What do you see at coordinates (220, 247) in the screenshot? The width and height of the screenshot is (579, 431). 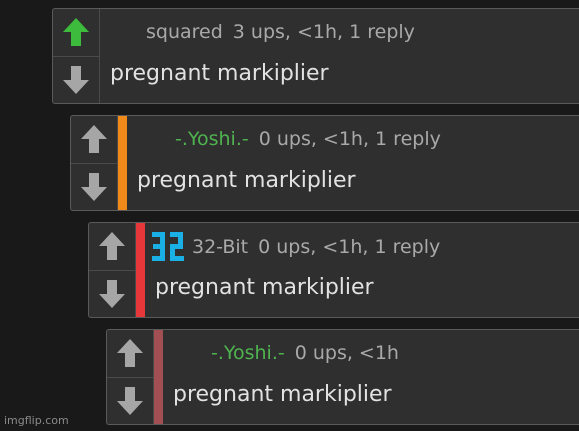 I see `username-link: 32-Bit` at bounding box center [220, 247].